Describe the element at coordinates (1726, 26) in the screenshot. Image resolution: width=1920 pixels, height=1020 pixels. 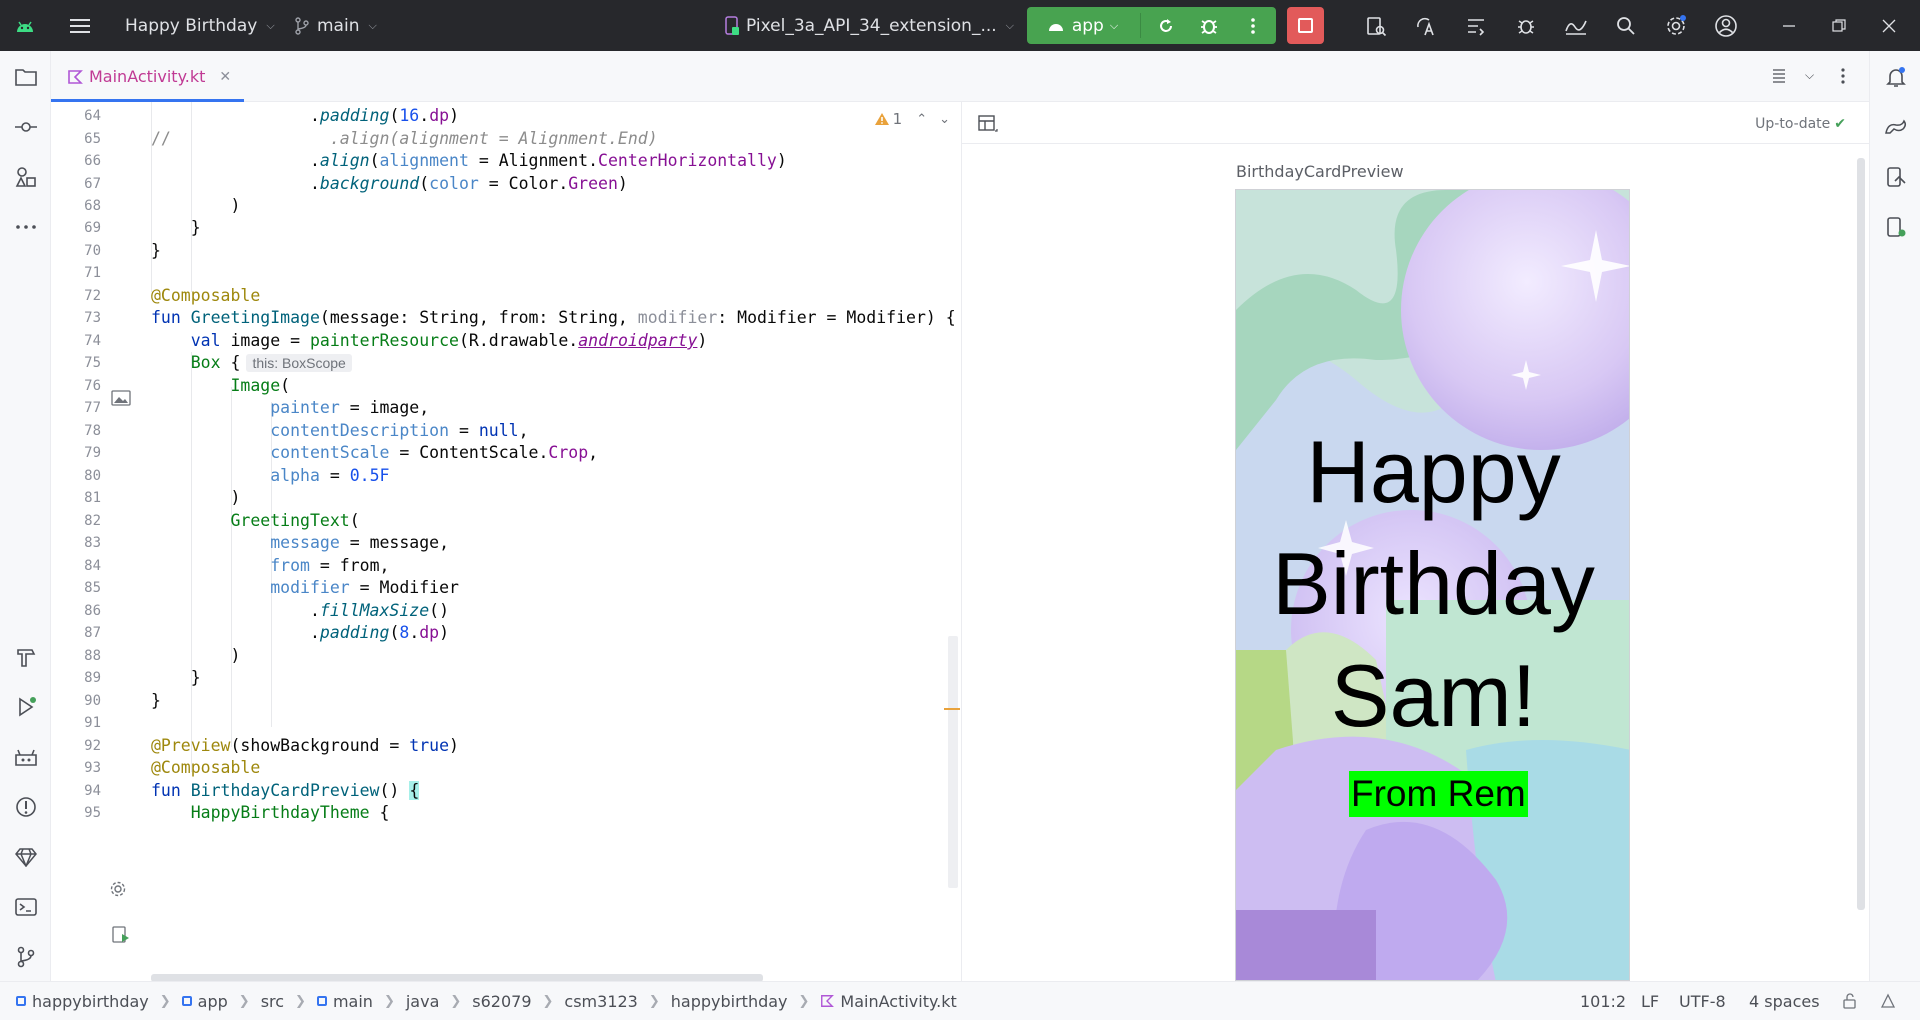
I see `account-icon` at that location.